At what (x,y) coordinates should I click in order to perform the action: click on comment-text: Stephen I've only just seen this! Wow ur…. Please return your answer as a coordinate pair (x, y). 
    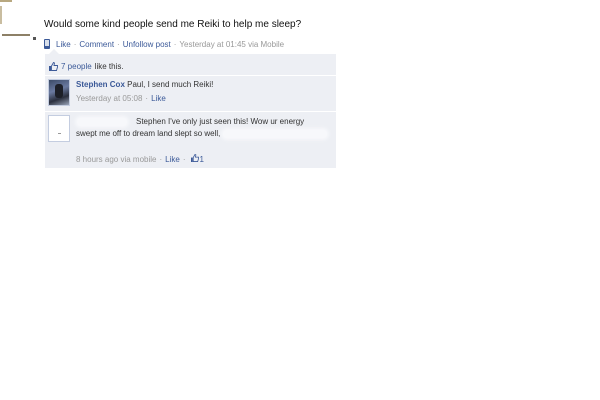
    Looking at the image, I should click on (220, 121).